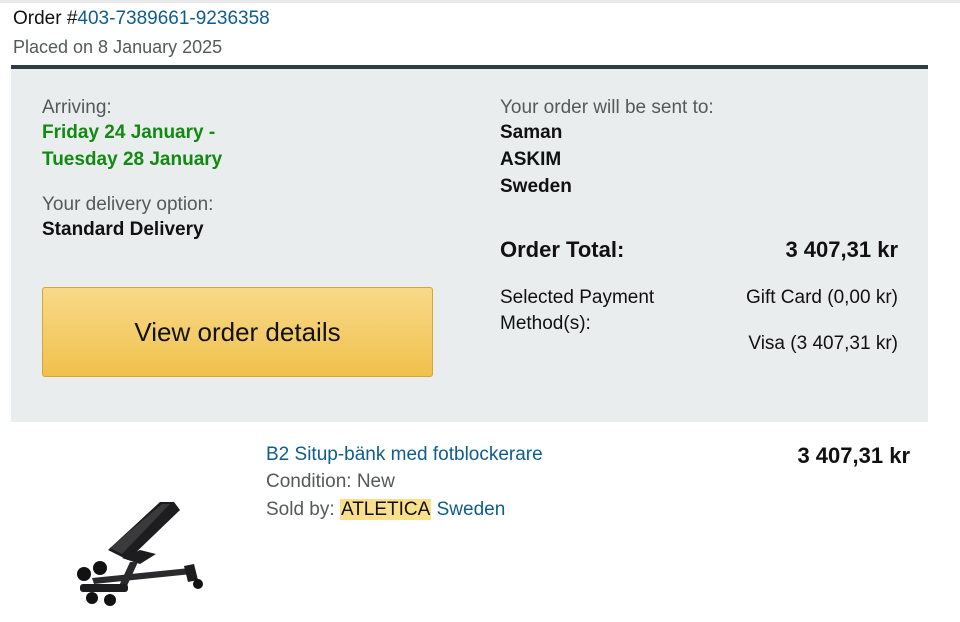 This screenshot has height=622, width=960. I want to click on seller-name-rest: Sweden, so click(468, 509).